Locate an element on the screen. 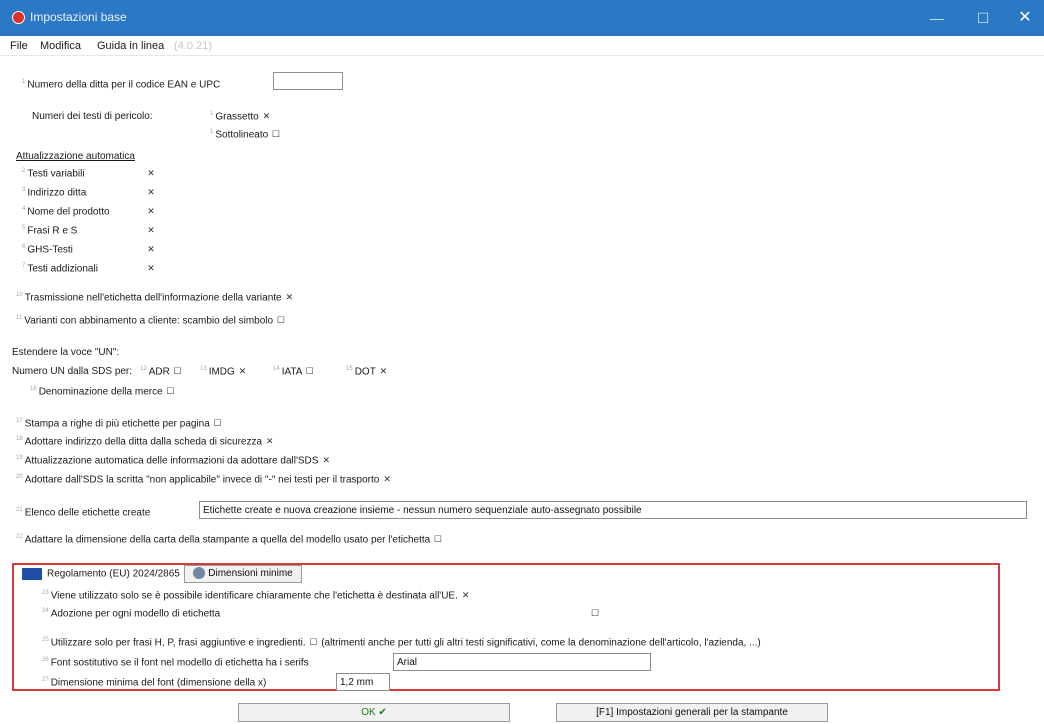 The height and width of the screenshot is (724, 1044). auto-update-item: 6 GHS-Testi is located at coordinates (47, 249).